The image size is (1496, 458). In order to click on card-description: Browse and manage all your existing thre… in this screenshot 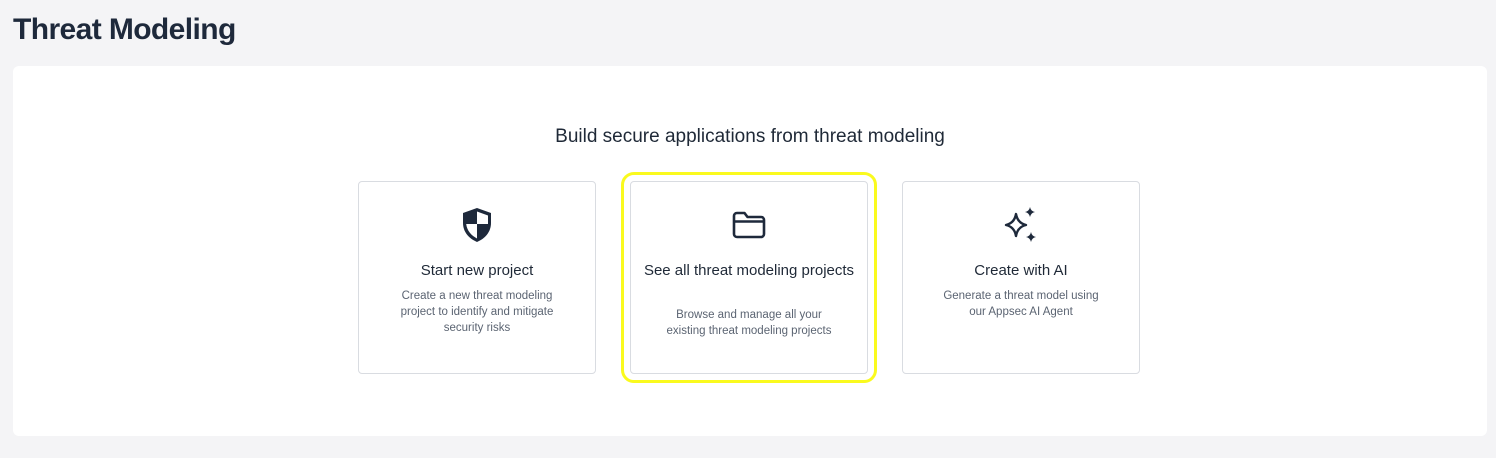, I will do `click(749, 323)`.